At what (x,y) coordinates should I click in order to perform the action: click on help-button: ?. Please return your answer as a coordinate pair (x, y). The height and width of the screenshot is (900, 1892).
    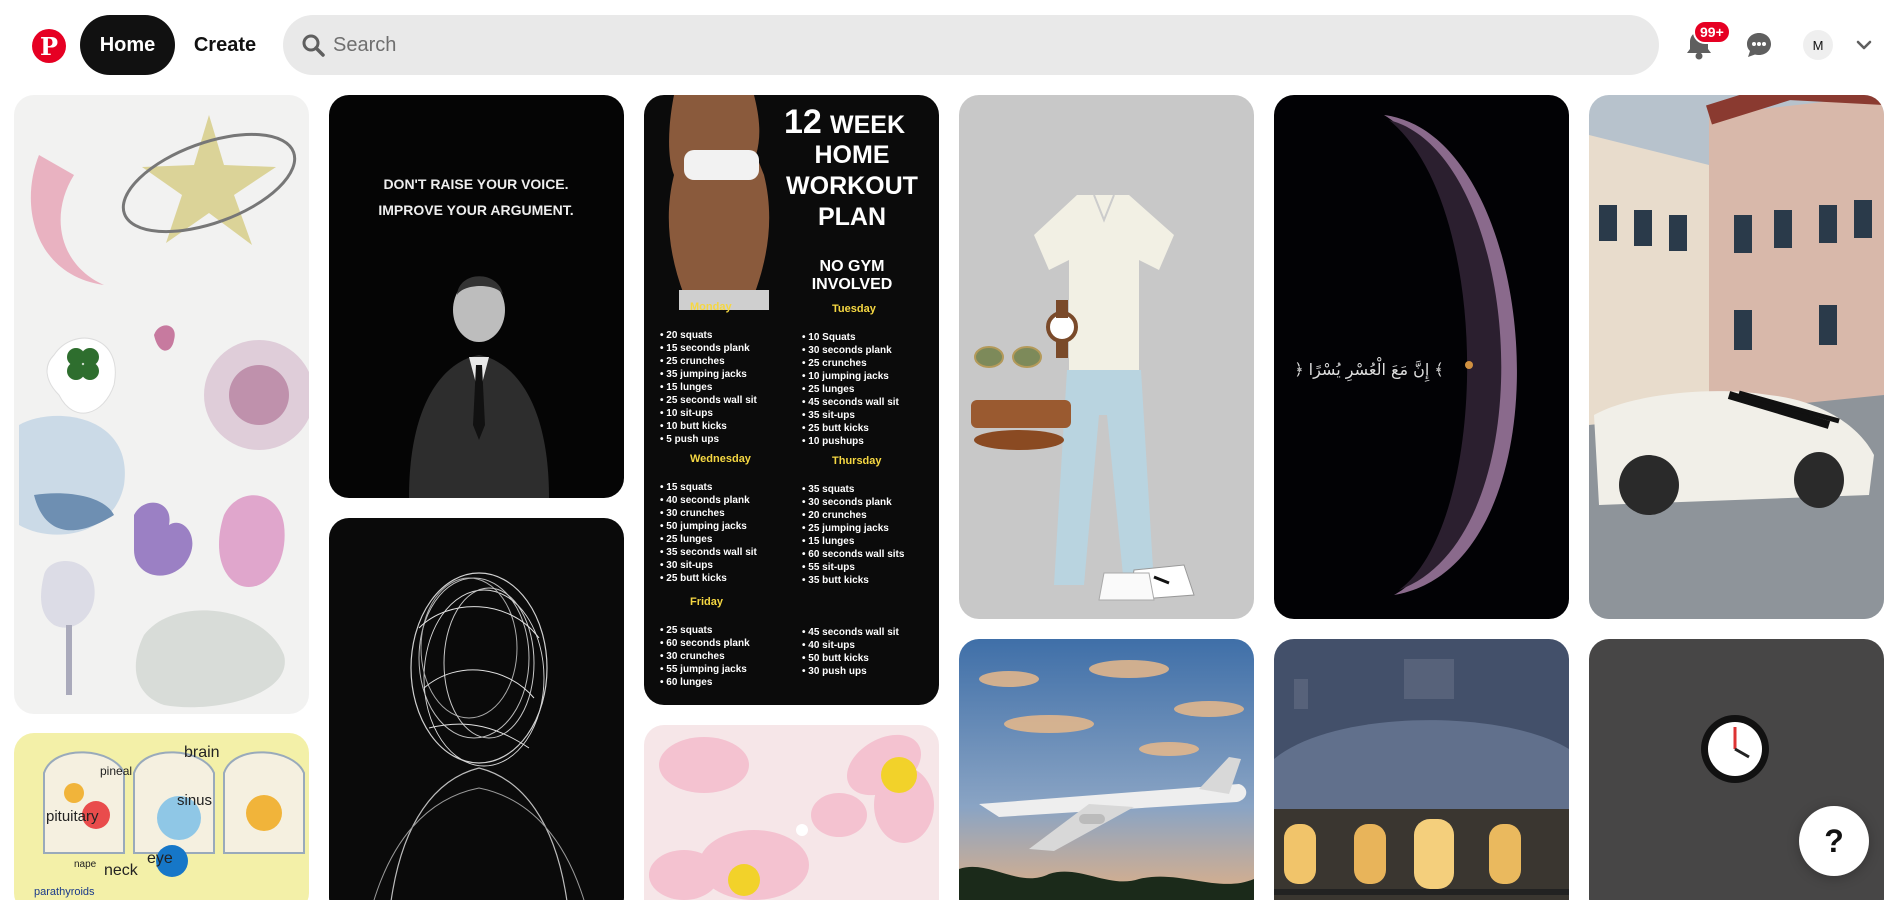
    Looking at the image, I should click on (1834, 841).